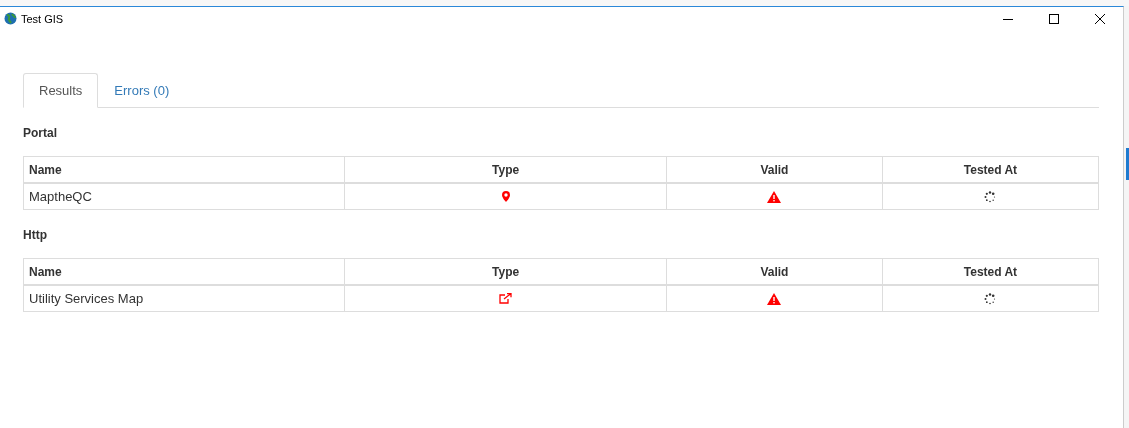  I want to click on close-icon, so click(1100, 18).